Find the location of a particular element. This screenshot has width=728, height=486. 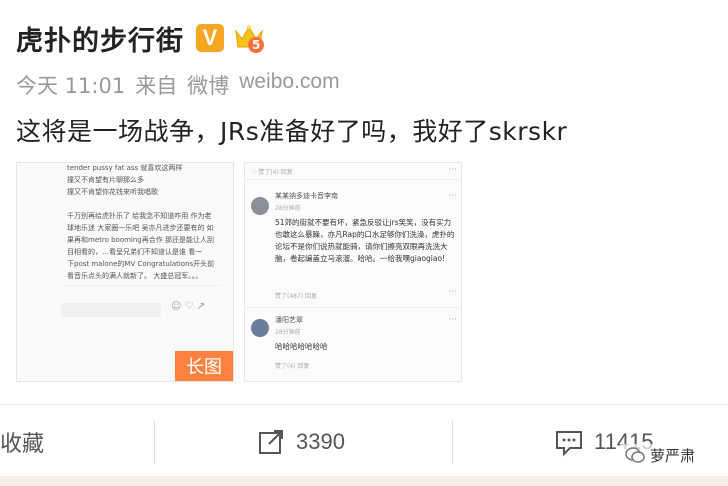

username: 虎扑的步行街 is located at coordinates (100, 38).